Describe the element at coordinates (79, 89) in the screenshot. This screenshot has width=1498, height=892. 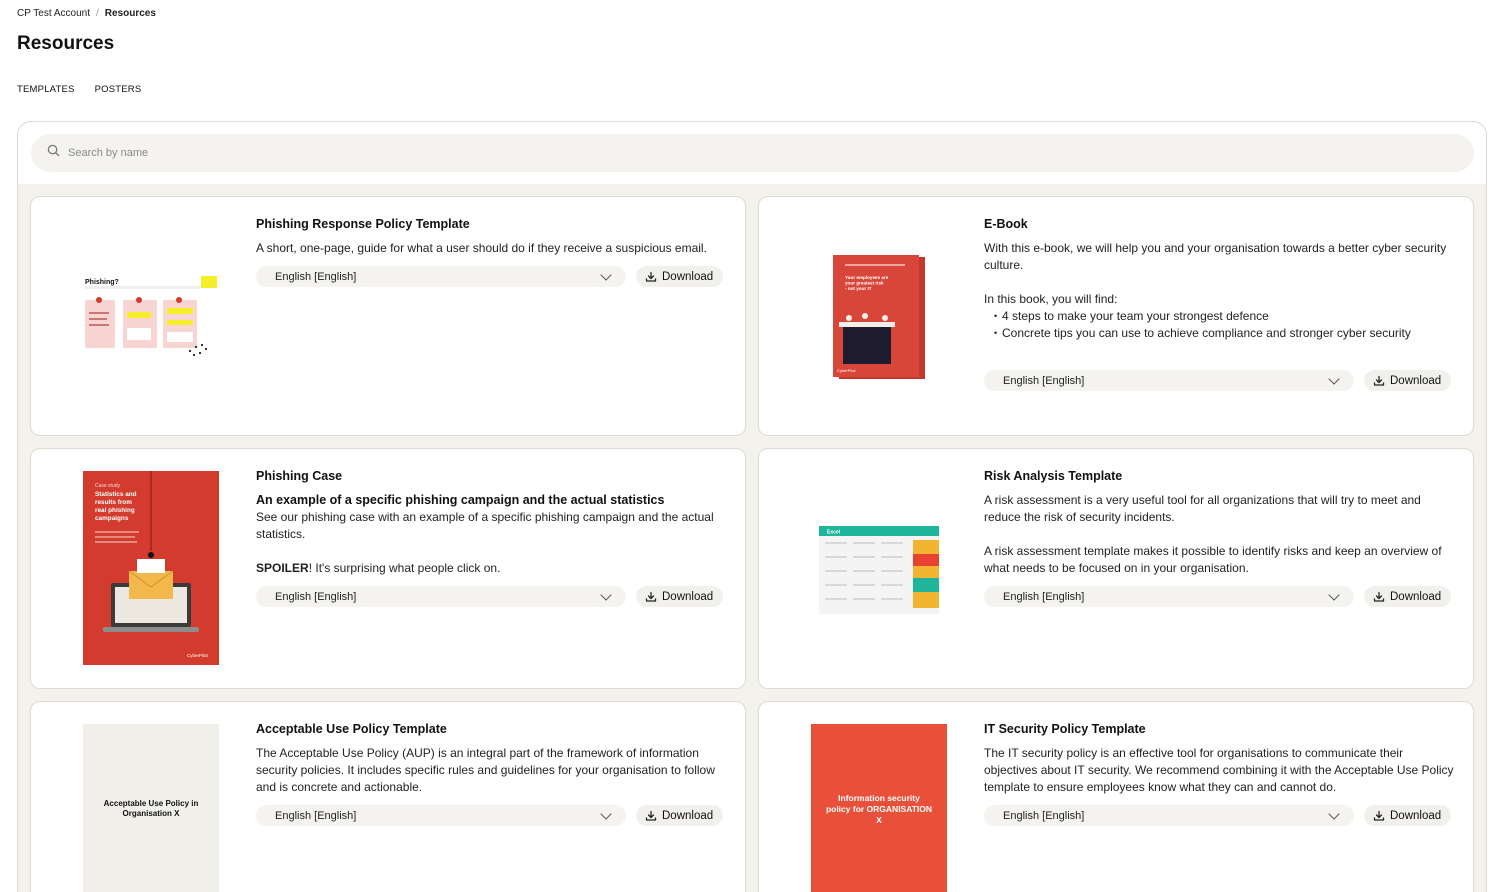
I see `tab-bar: TEMPLATES POSTERS` at that location.